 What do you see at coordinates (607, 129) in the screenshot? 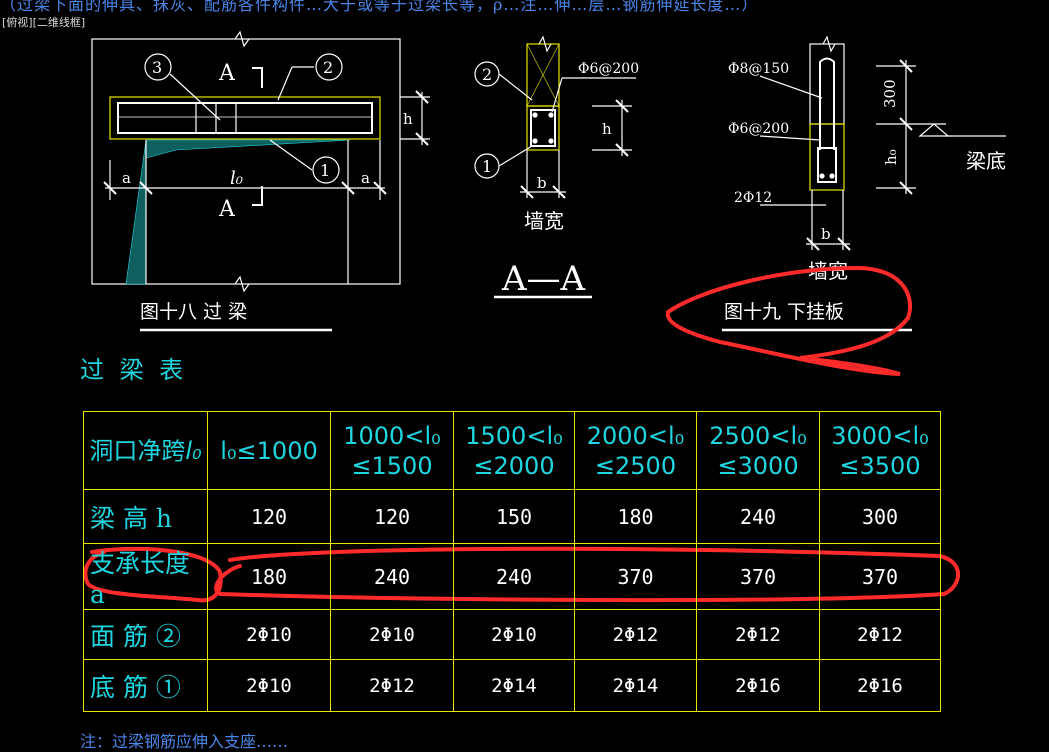
I see `section-dim-h: h` at bounding box center [607, 129].